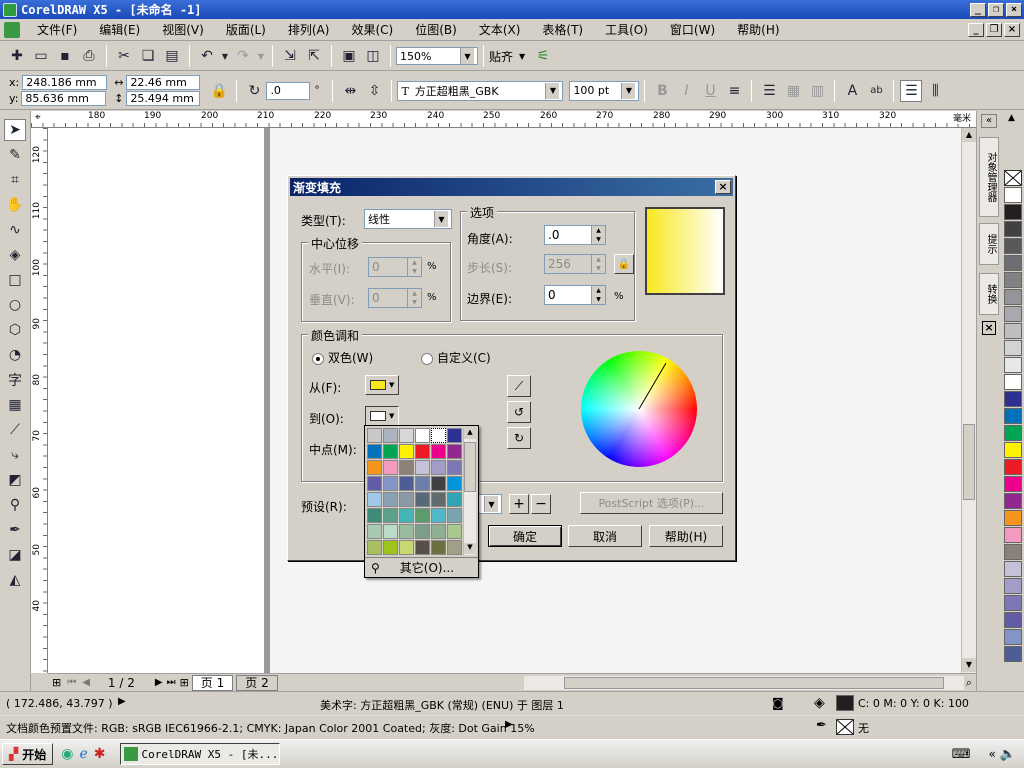  What do you see at coordinates (219, 91) in the screenshot?
I see `lock-ratio-icon: 🔒` at bounding box center [219, 91].